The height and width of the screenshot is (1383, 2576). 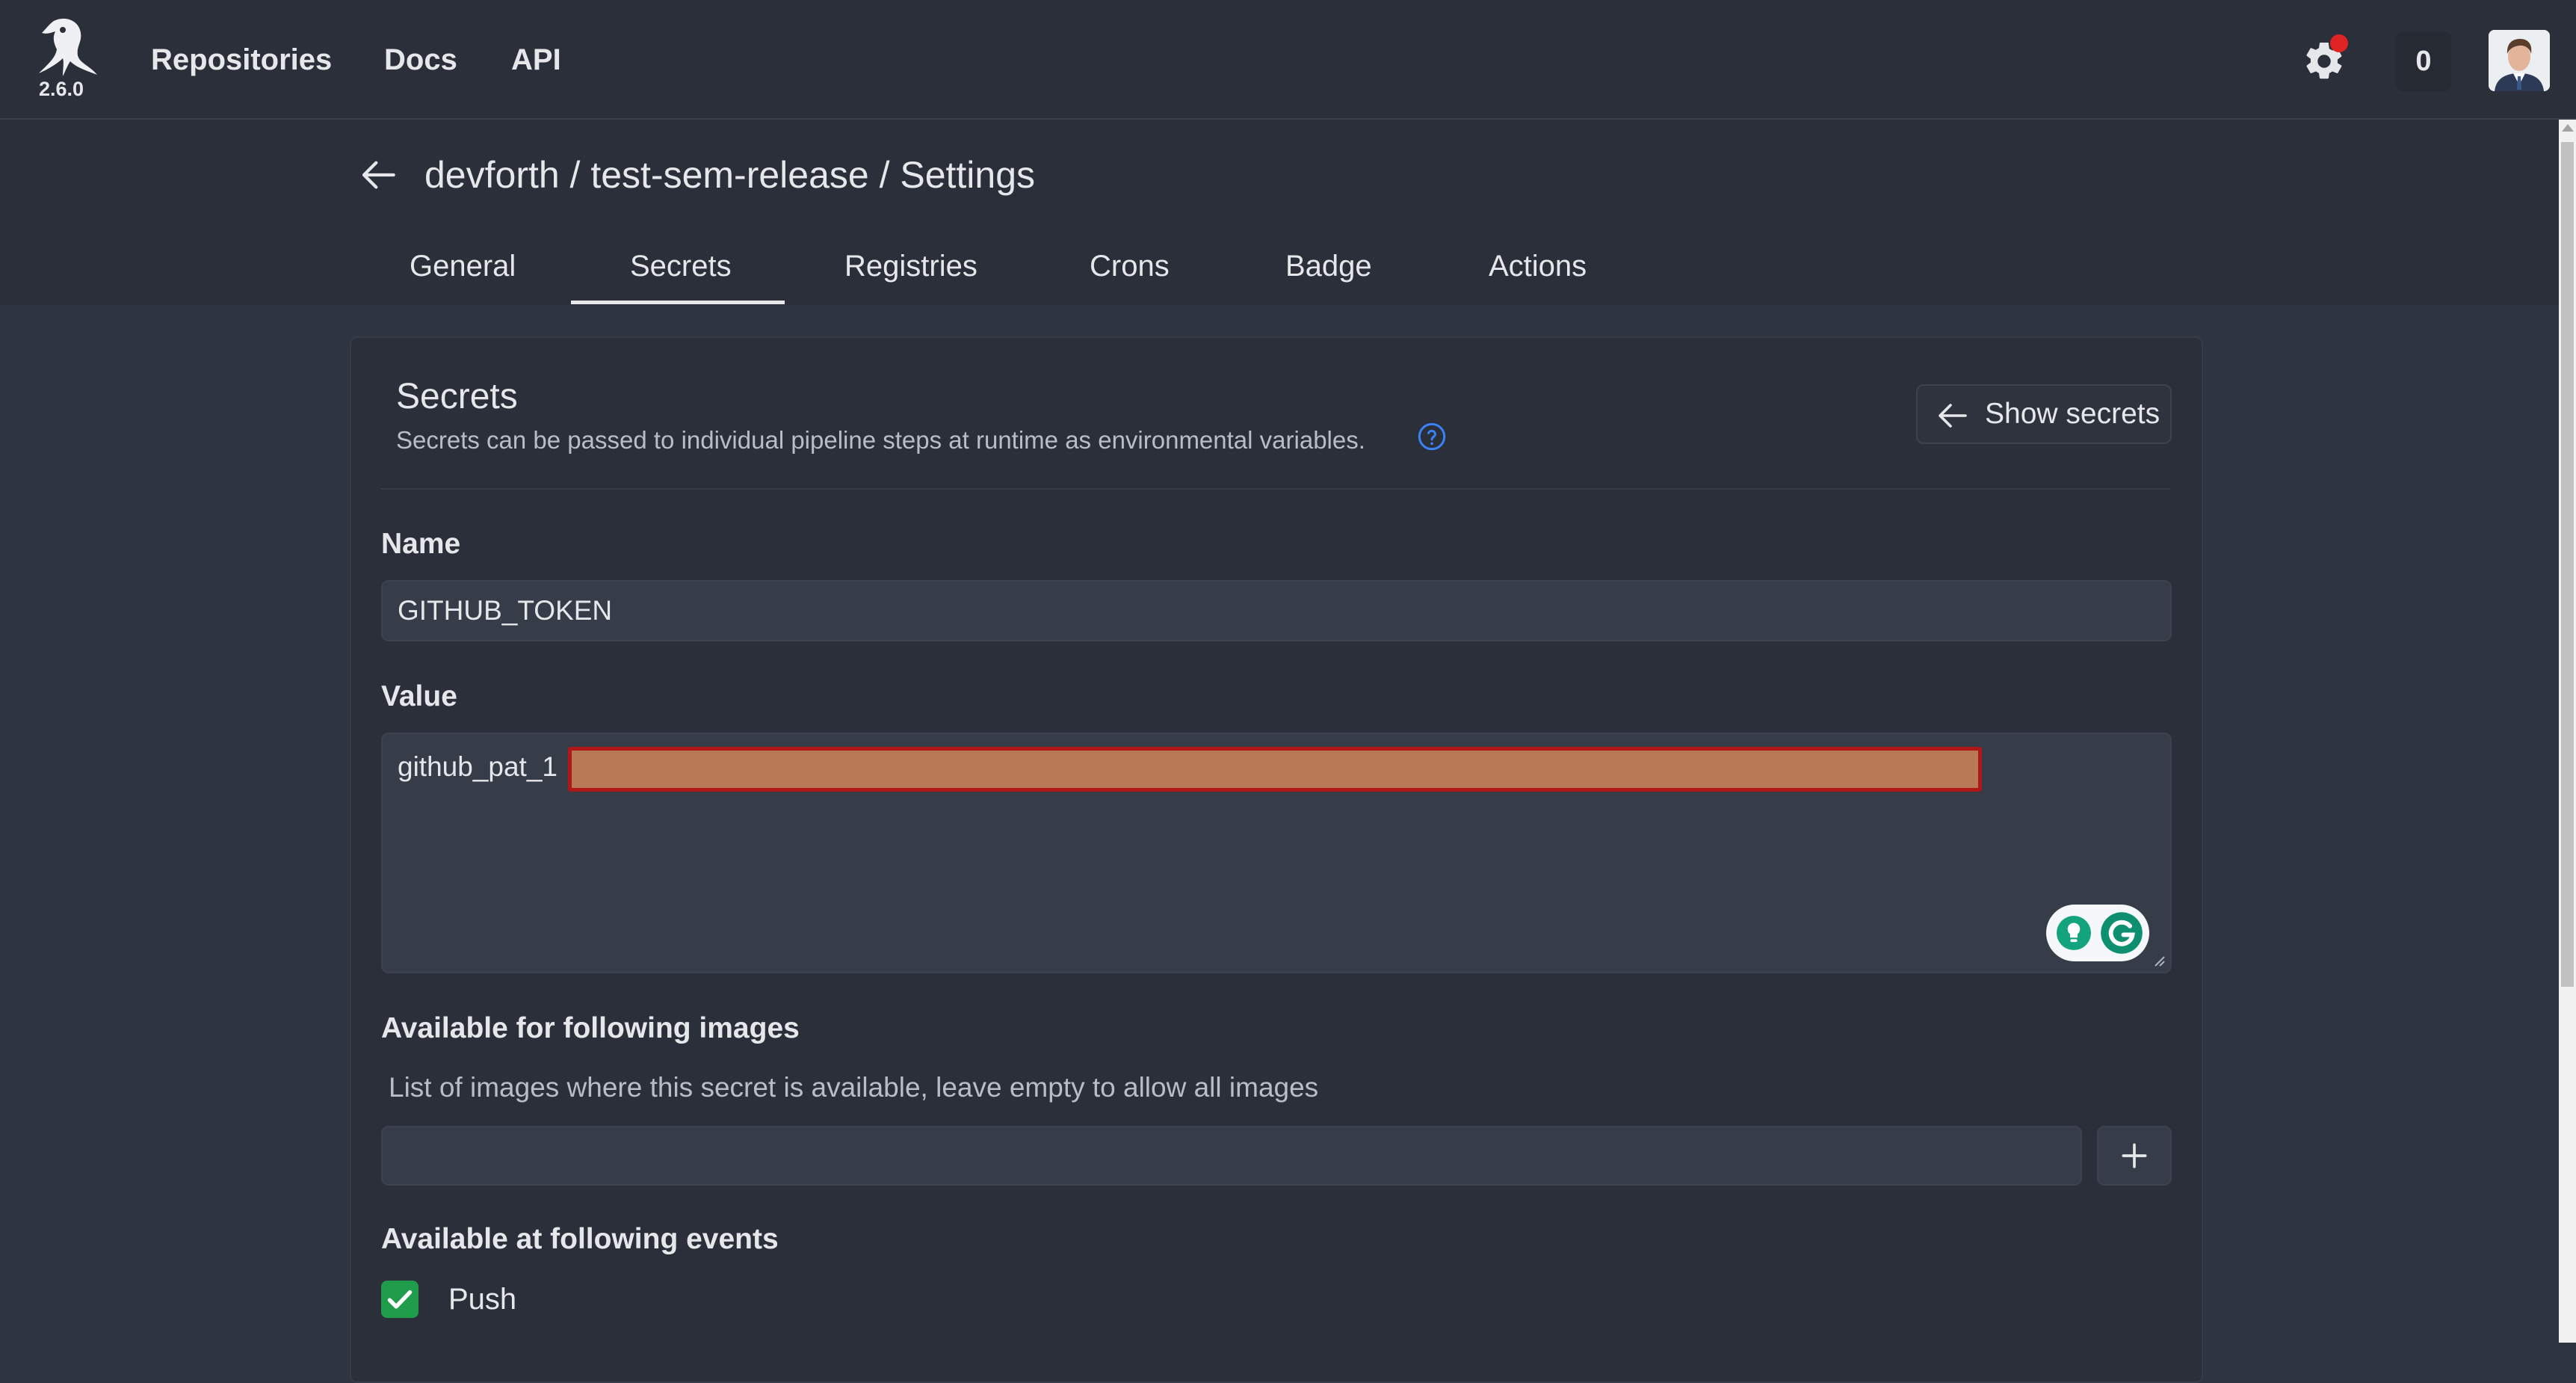 I want to click on redacted-token-overlay, so click(x=1275, y=769).